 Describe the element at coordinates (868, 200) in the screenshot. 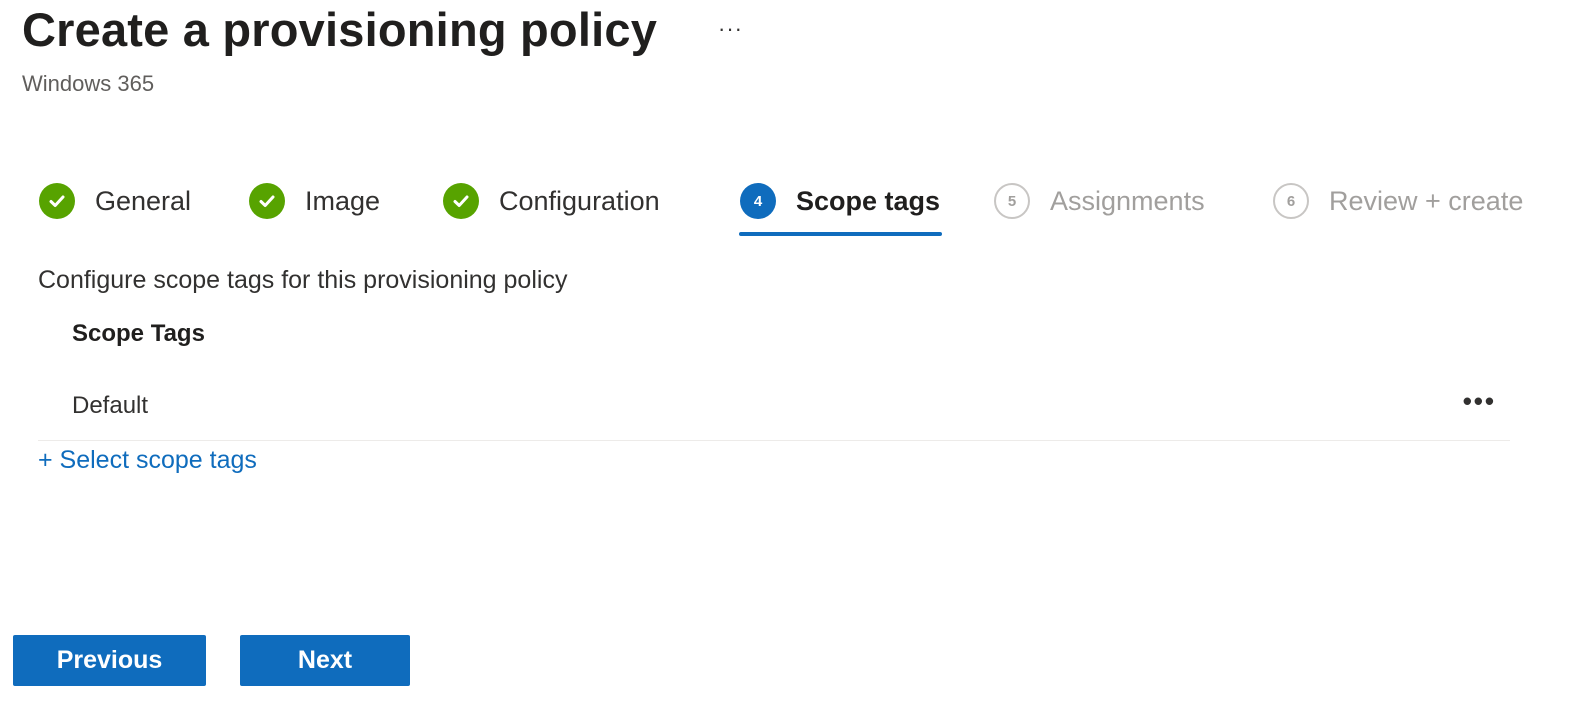

I see `step-label: Scope tags` at that location.